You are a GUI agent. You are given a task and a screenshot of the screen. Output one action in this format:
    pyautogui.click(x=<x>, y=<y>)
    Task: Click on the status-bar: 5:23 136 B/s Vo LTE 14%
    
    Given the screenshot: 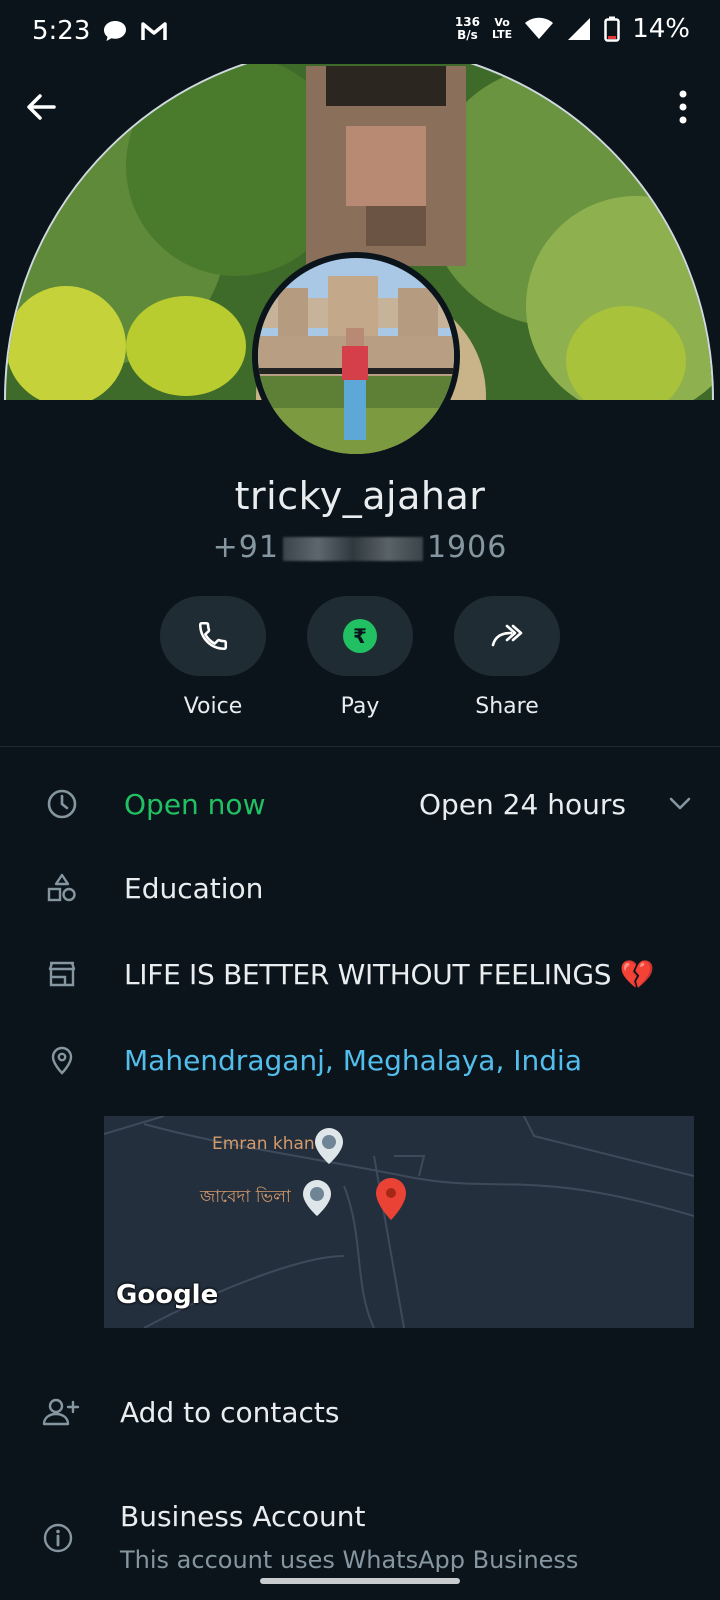 What is the action you would take?
    pyautogui.click(x=360, y=32)
    